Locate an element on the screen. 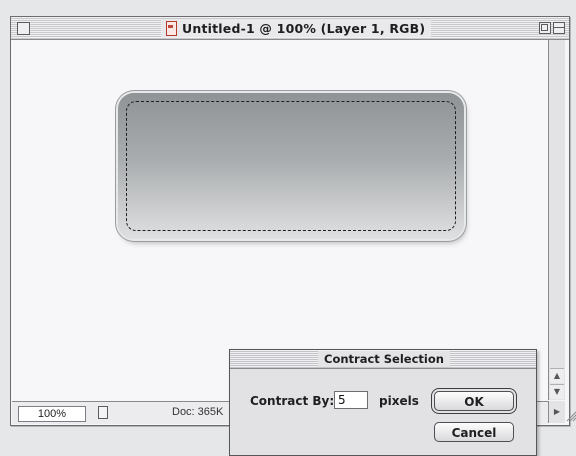 The width and height of the screenshot is (576, 456). window-title: Untitled-1 @ 100% (Layer 1, RGB) is located at coordinates (304, 28).